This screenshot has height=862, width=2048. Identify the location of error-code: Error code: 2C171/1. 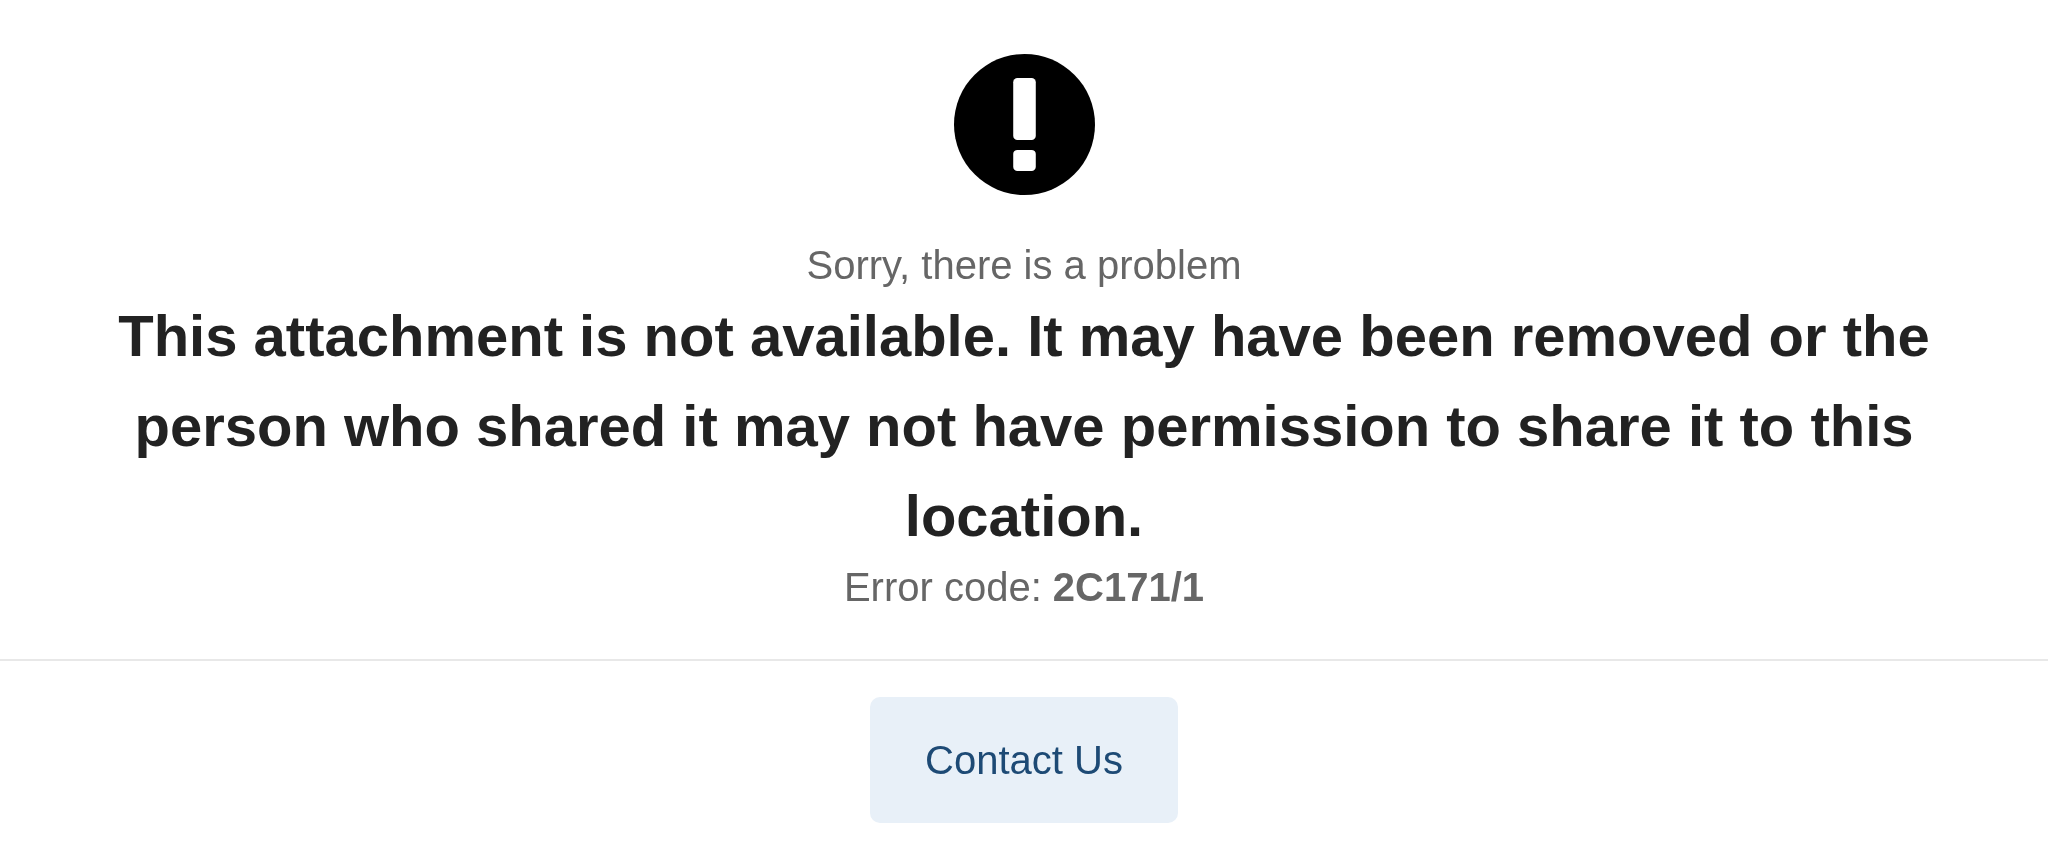
(1024, 587).